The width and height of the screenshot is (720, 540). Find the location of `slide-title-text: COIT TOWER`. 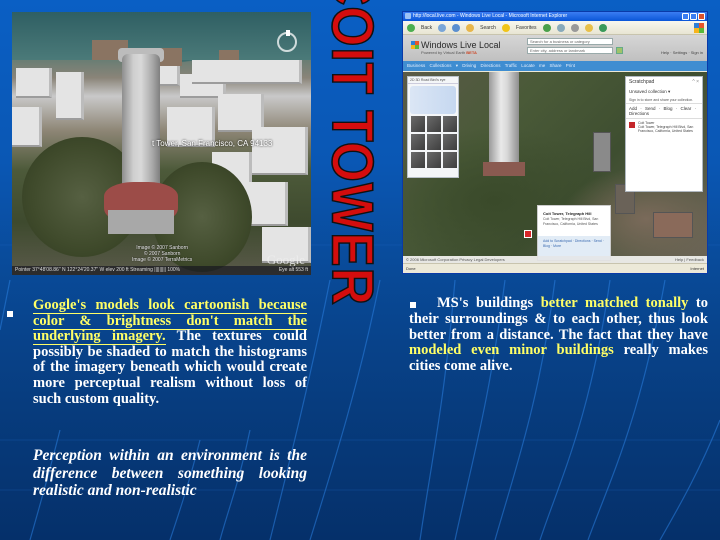

slide-title-text: COIT TOWER is located at coordinates (353, 153).